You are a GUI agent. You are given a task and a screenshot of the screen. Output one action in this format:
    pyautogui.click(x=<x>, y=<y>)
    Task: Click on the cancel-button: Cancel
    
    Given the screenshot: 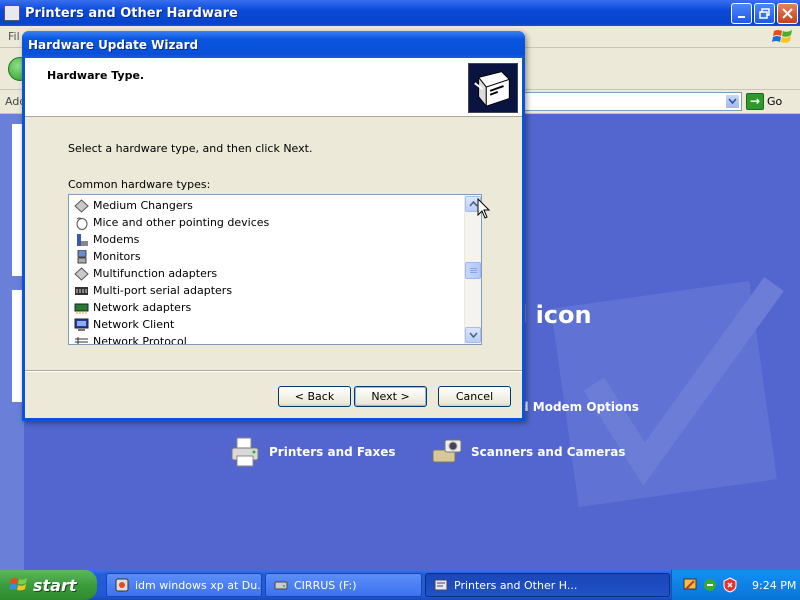 What is the action you would take?
    pyautogui.click(x=474, y=396)
    